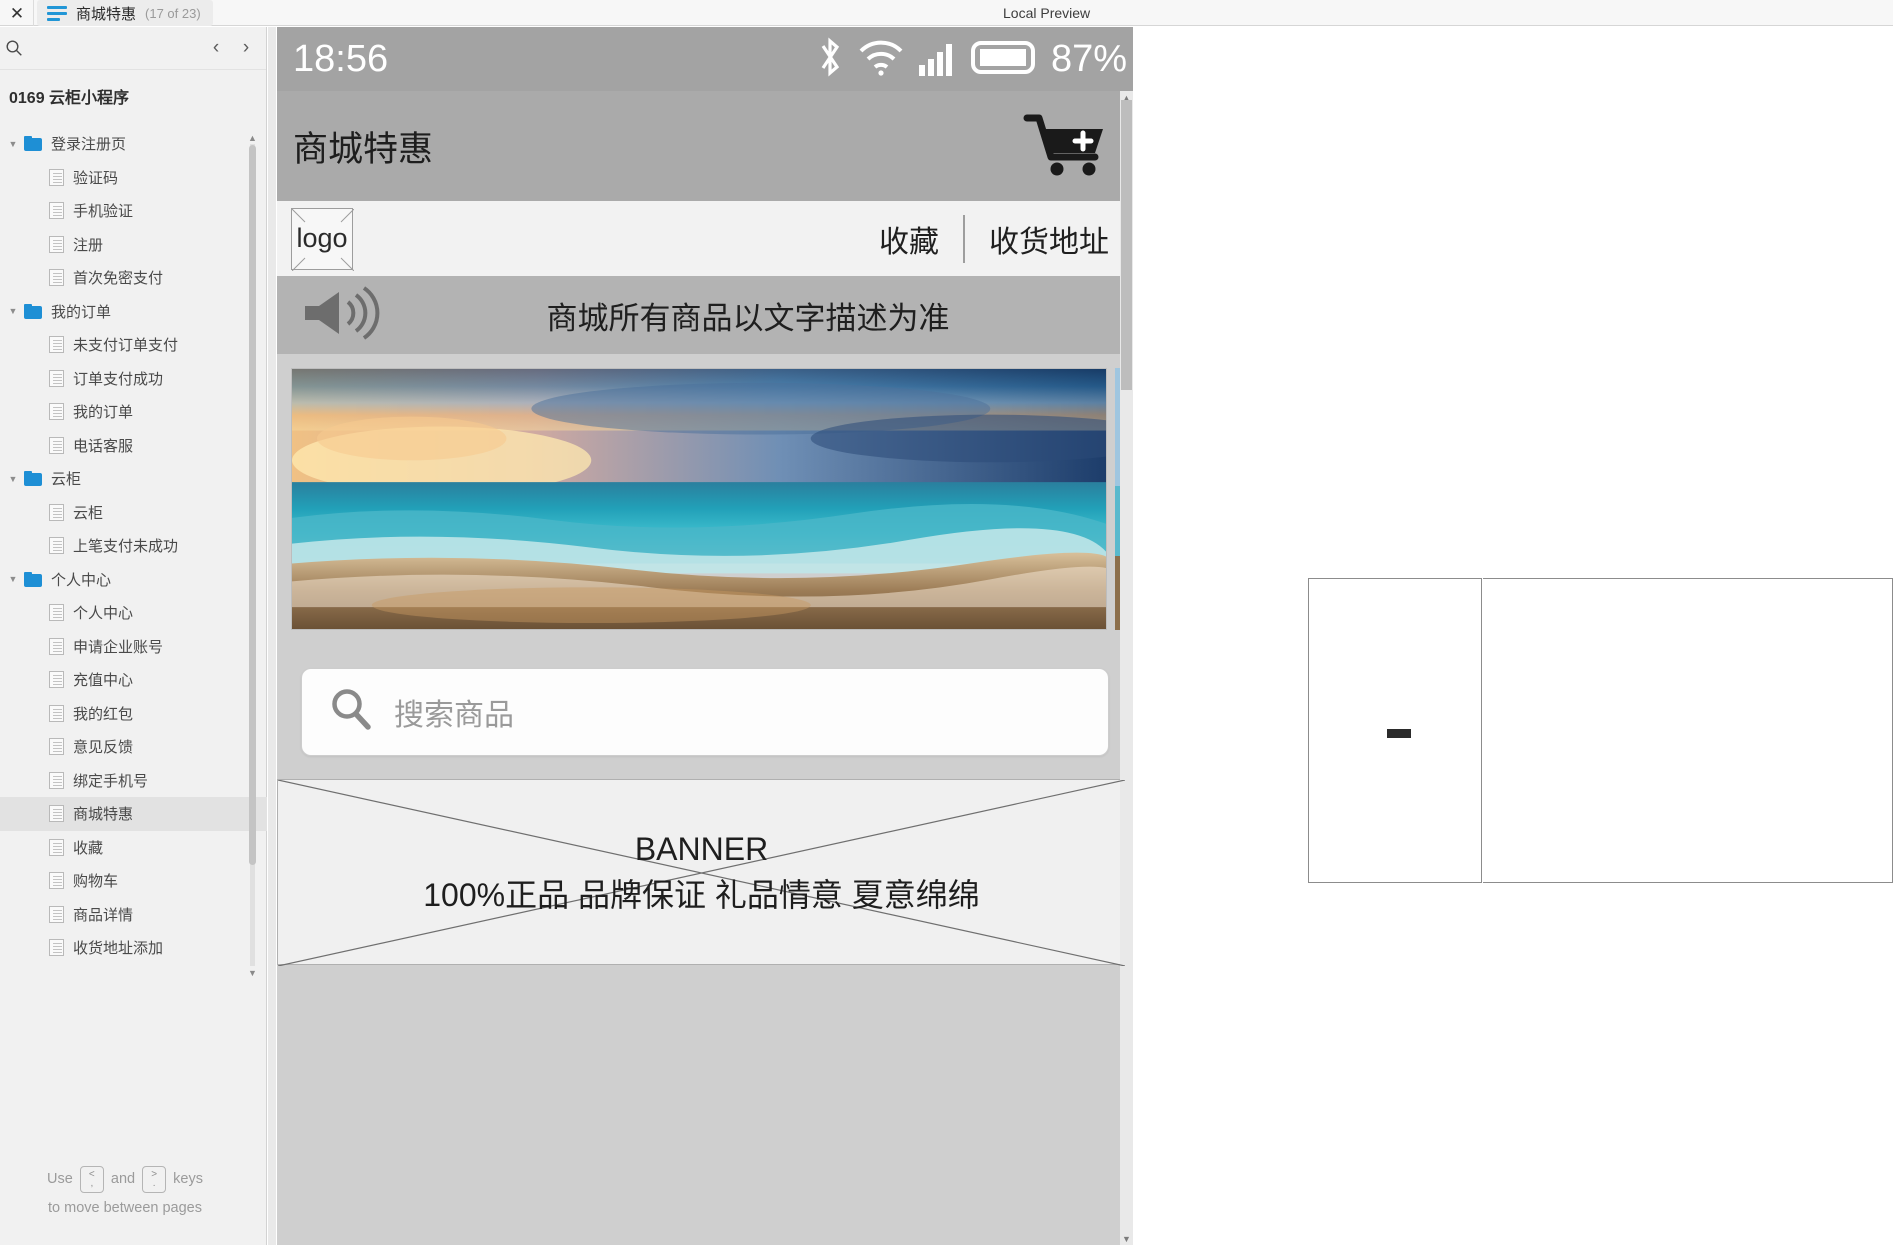 This screenshot has width=1893, height=1245. What do you see at coordinates (17, 13) in the screenshot?
I see `close-icon: ✕` at bounding box center [17, 13].